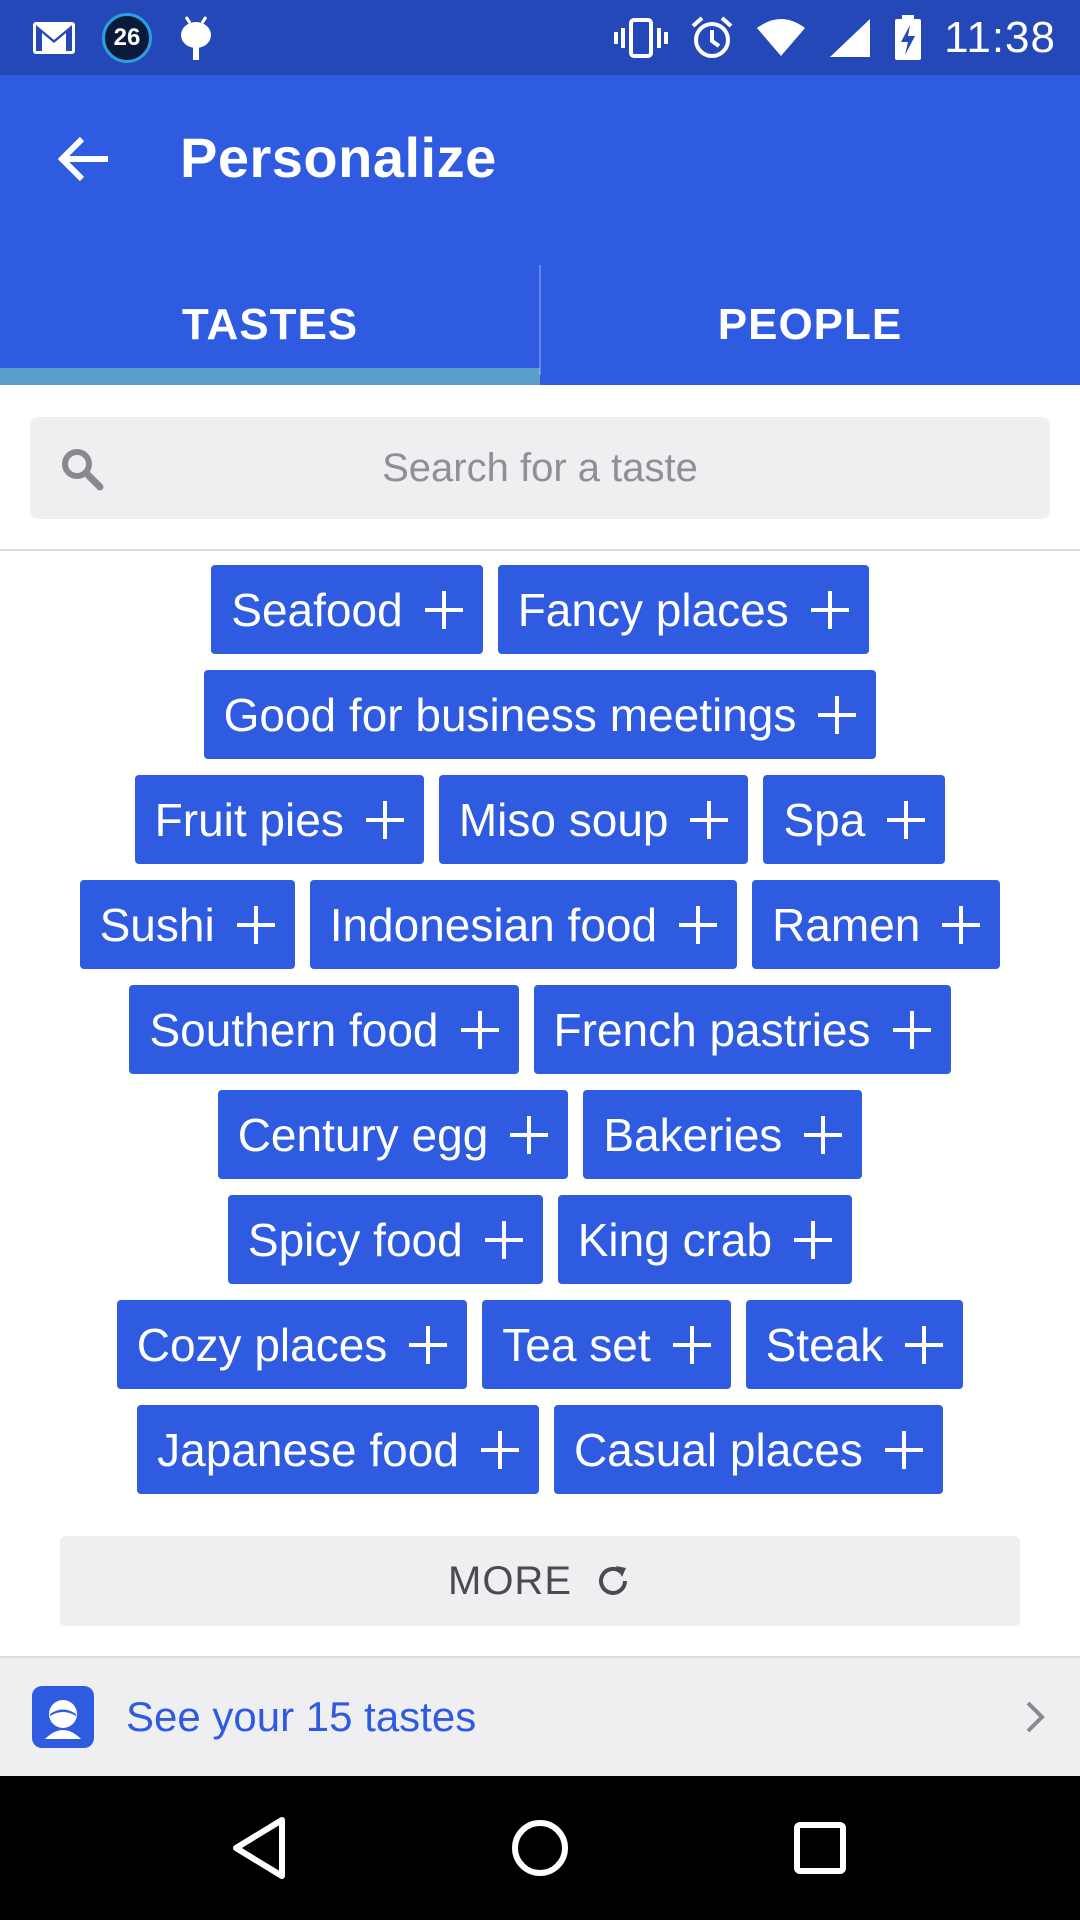 Image resolution: width=1080 pixels, height=1920 pixels. I want to click on taste-chip-label: King crab, so click(675, 1239).